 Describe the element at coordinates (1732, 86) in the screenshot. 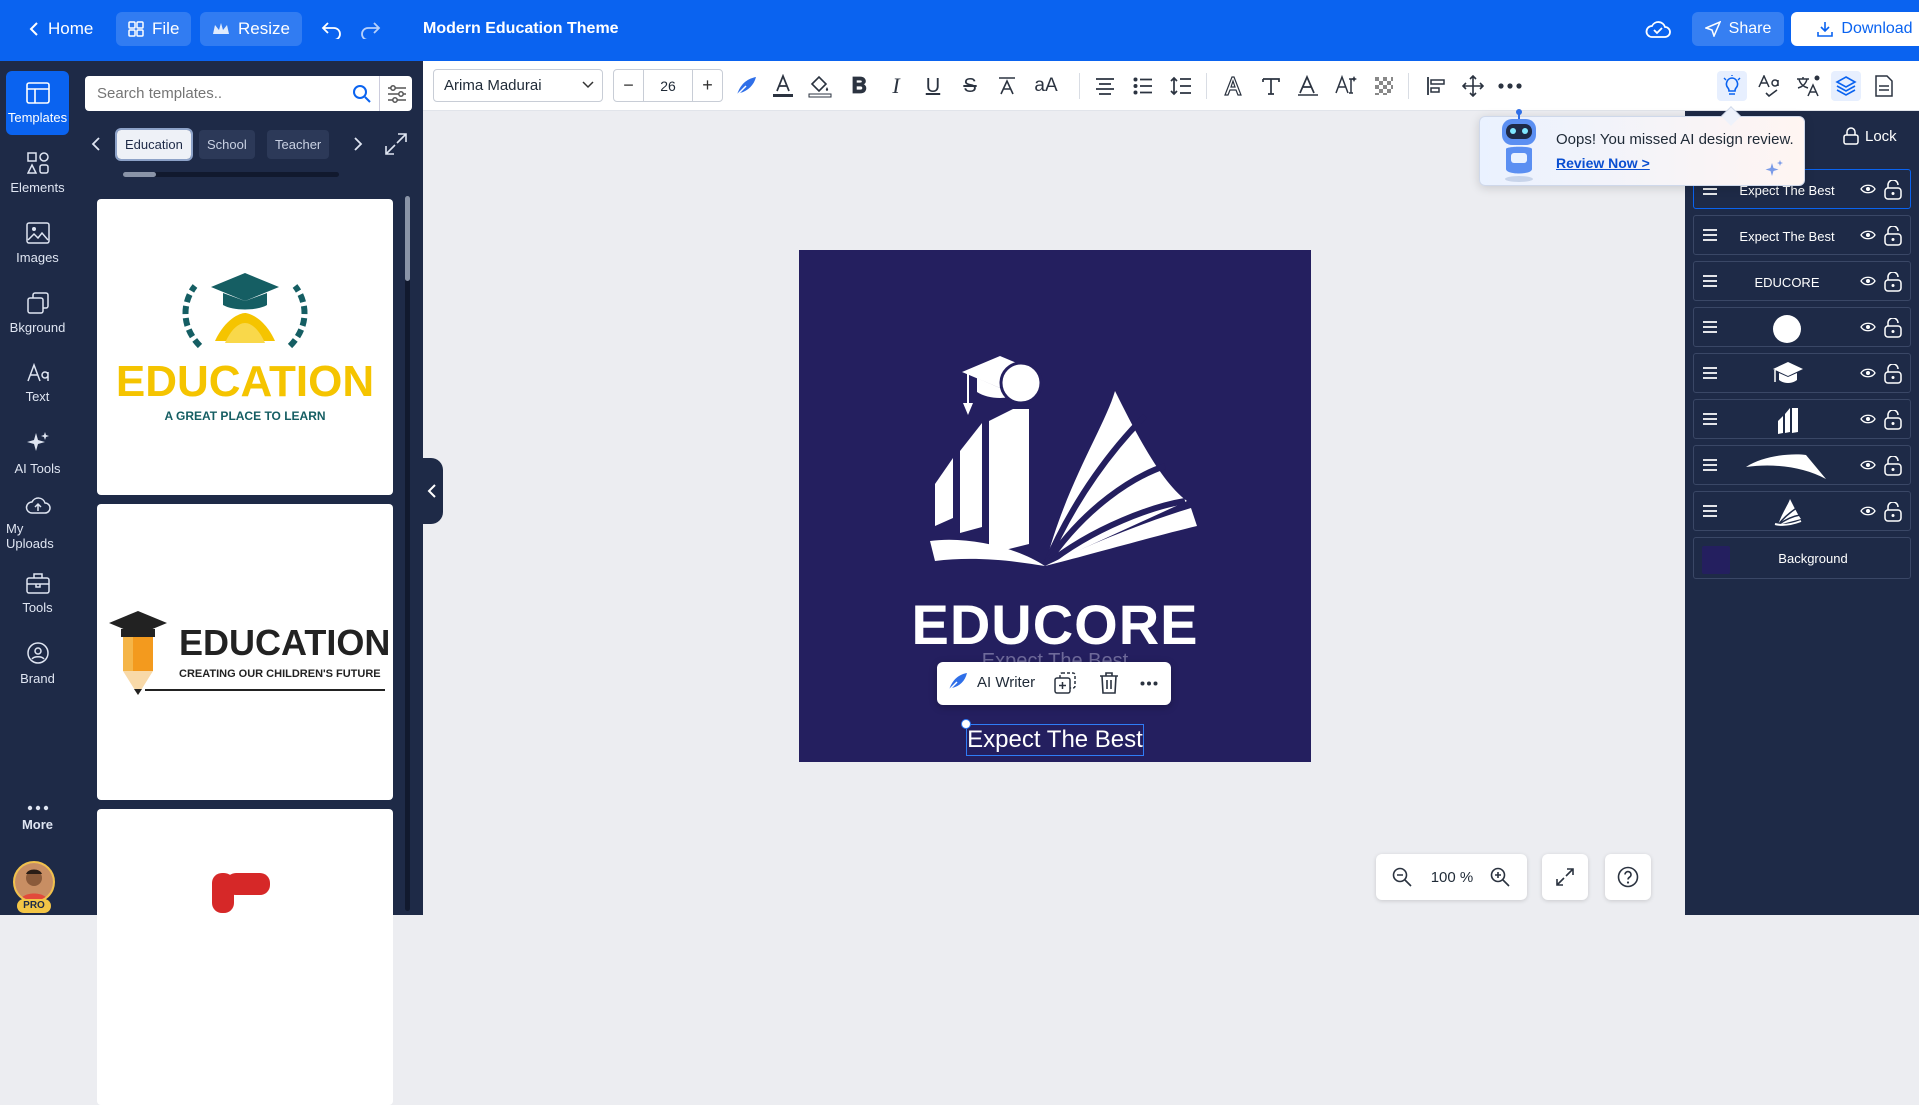

I see `ai-review-button` at that location.